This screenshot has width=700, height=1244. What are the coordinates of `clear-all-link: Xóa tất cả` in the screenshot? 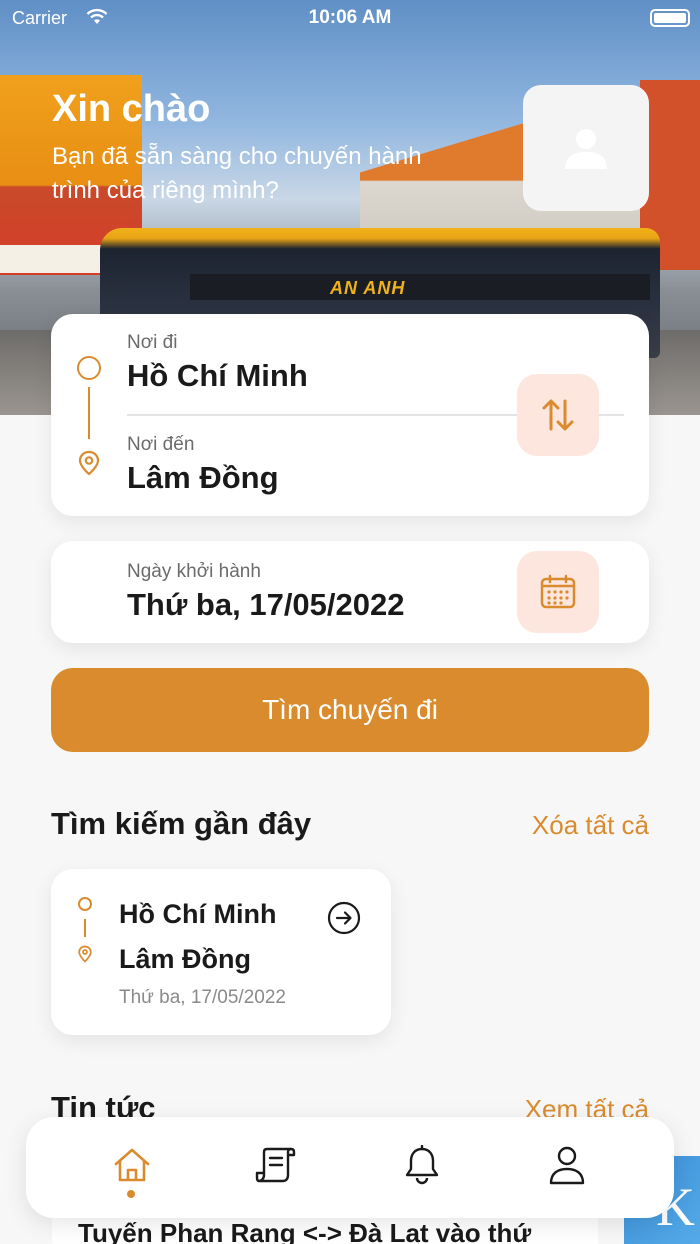 It's located at (590, 825).